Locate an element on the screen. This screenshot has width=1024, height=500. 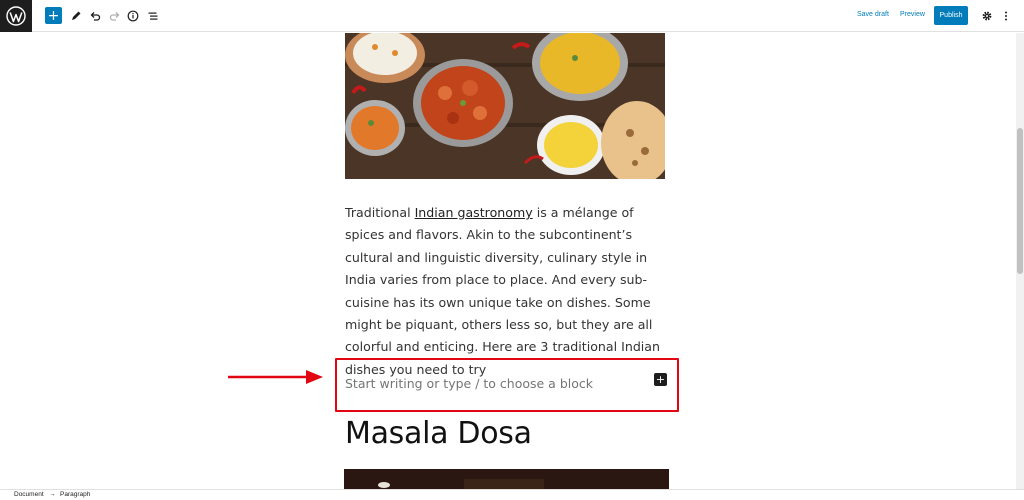
settings-button is located at coordinates (987, 16).